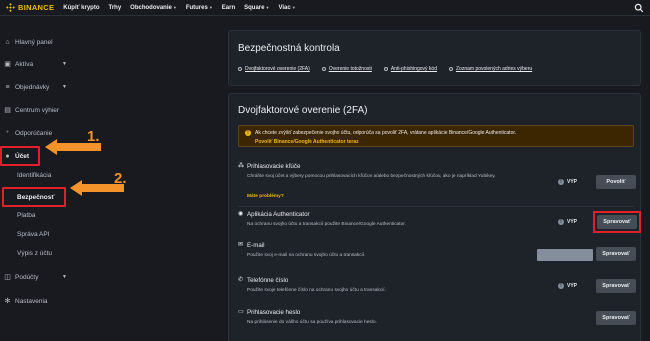 This screenshot has width=650, height=341. I want to click on phone-icon: ✆, so click(241, 280).